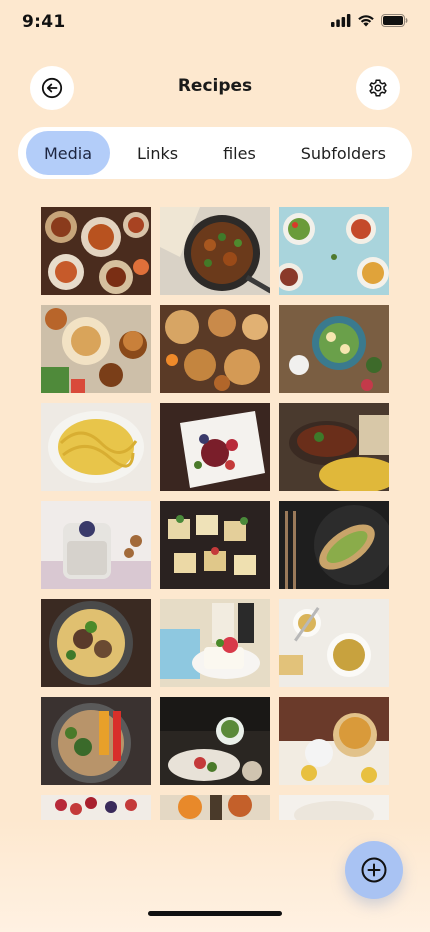 This screenshot has height=932, width=430. Describe the element at coordinates (239, 153) in the screenshot. I see `tab-files: files` at that location.